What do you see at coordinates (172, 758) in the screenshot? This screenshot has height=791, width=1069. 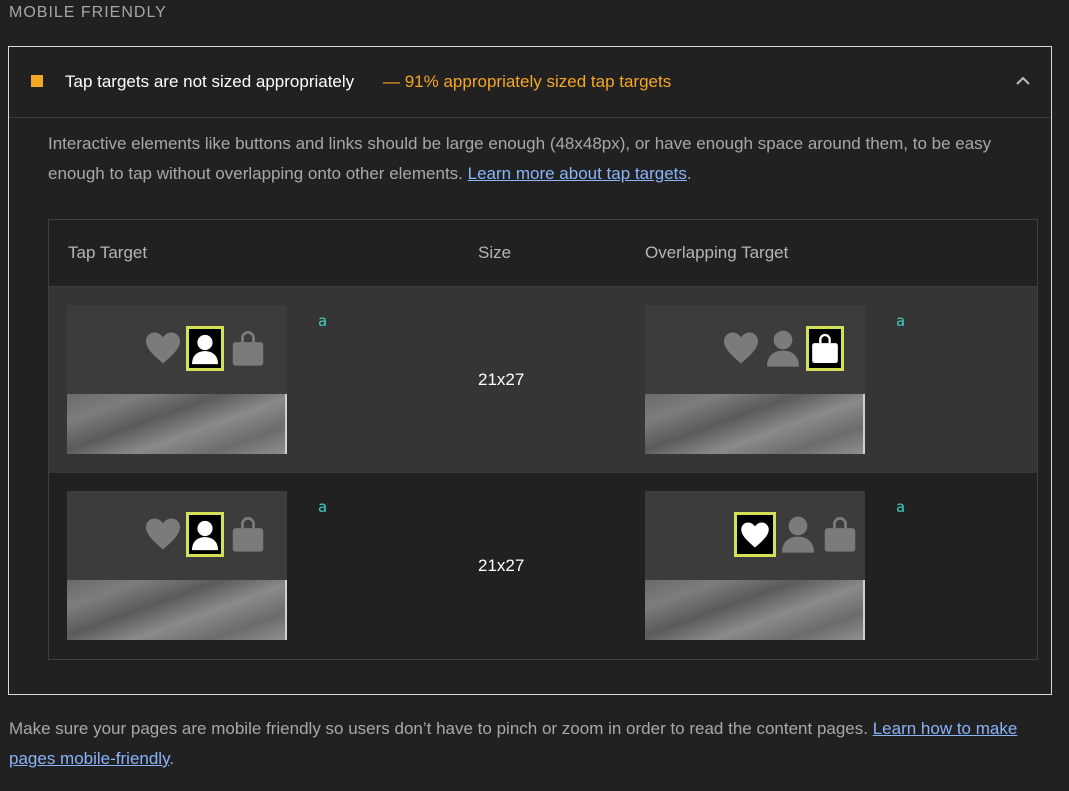 I see `footer-end: .` at bounding box center [172, 758].